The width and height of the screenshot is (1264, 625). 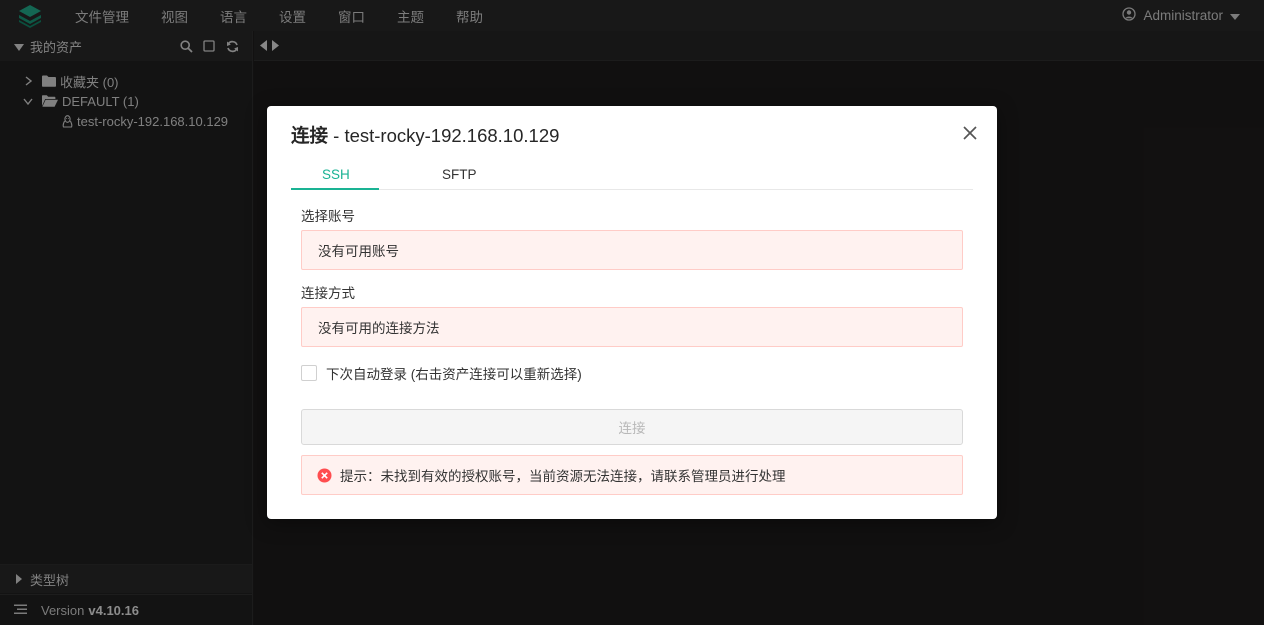 I want to click on method-label: 连接方式, so click(x=328, y=293).